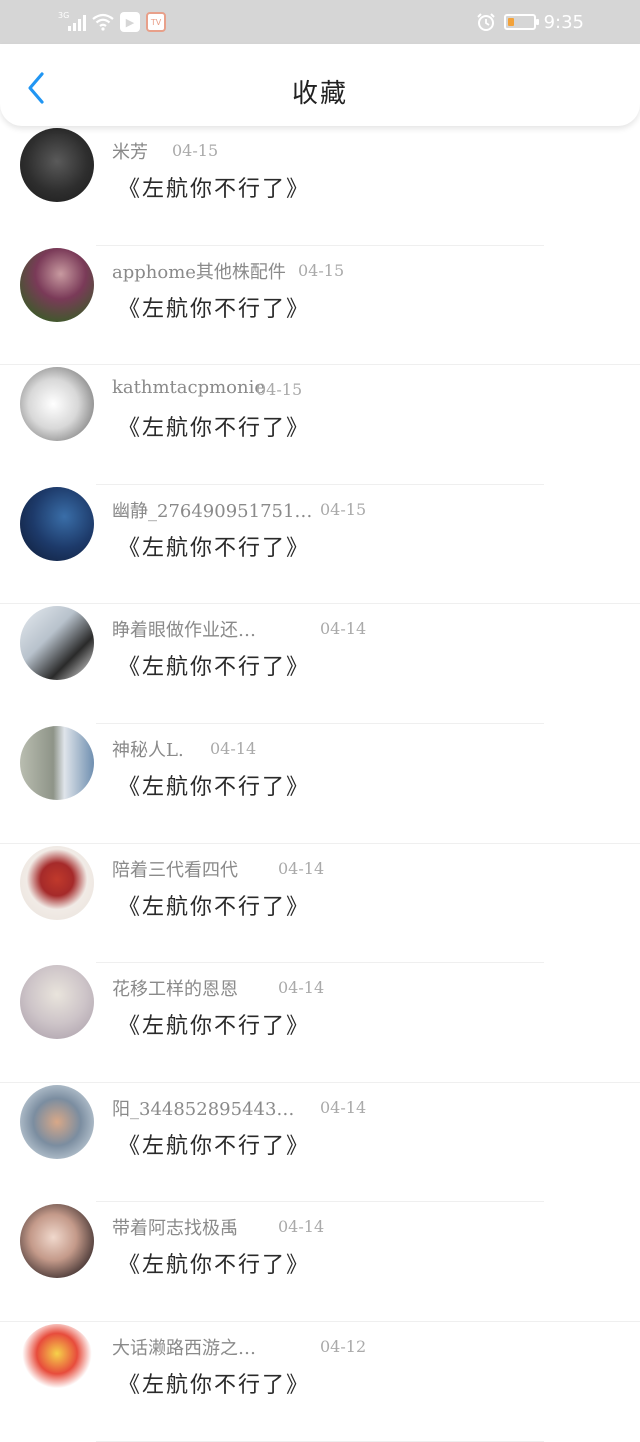 Image resolution: width=640 pixels, height=1442 pixels. What do you see at coordinates (320, 186) in the screenshot?
I see `list-item: 米芳 04-15 《左航你不行了》` at bounding box center [320, 186].